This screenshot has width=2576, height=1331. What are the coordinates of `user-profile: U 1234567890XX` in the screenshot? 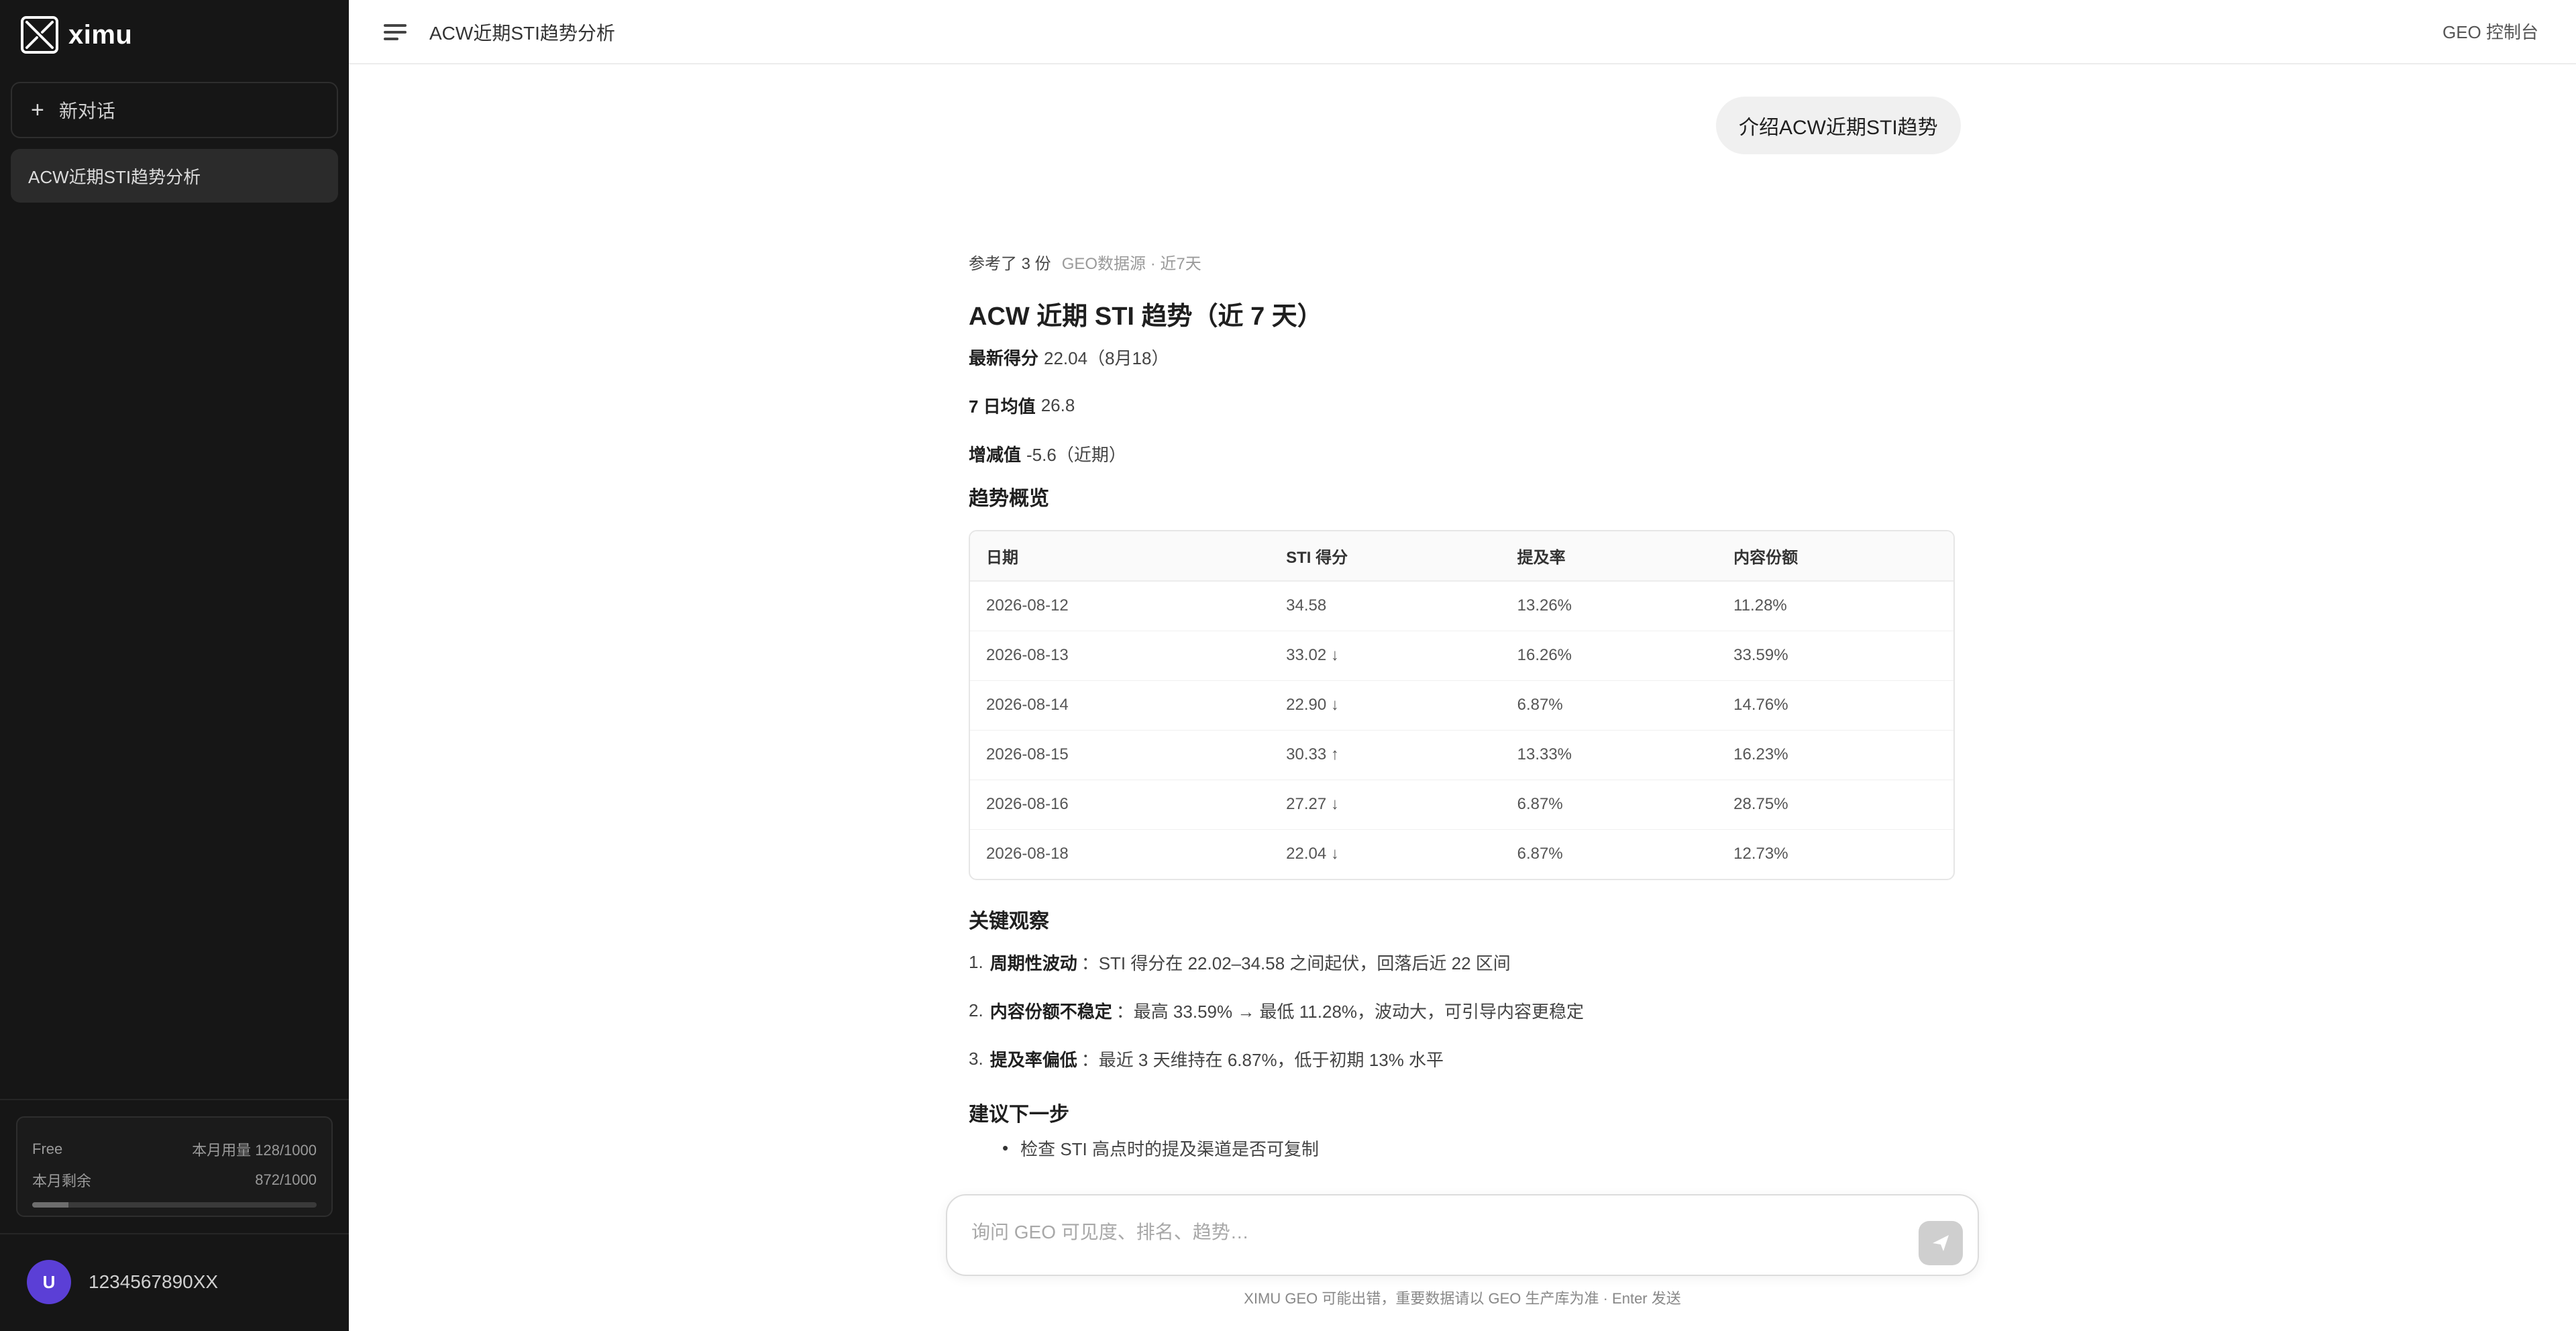 It's located at (122, 1282).